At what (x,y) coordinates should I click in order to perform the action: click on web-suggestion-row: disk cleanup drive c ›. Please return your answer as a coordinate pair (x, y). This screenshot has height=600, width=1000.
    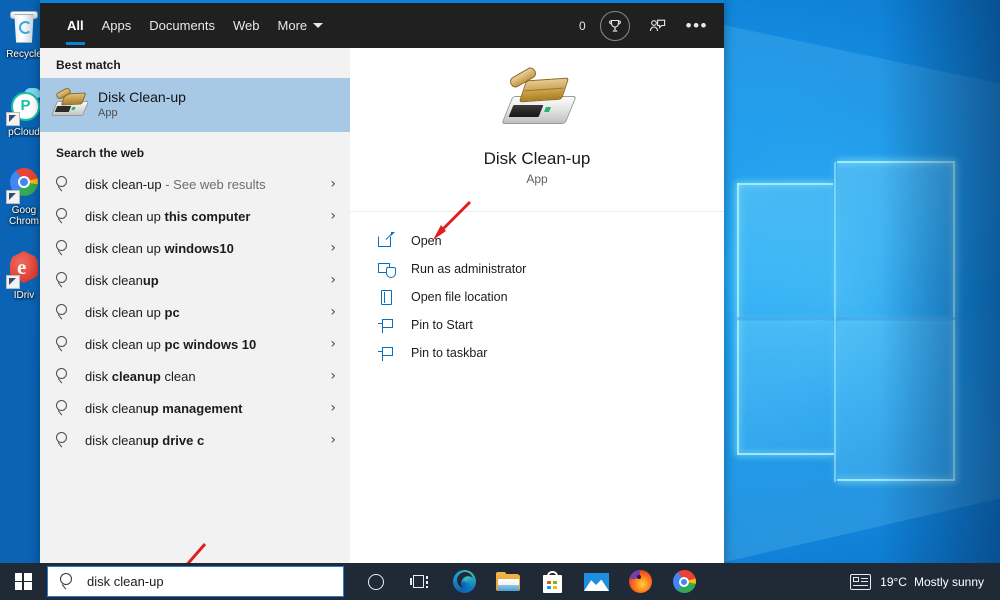
    Looking at the image, I should click on (195, 440).